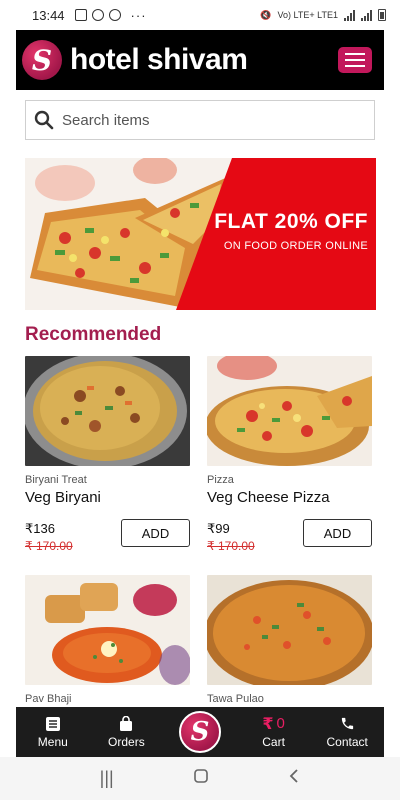  I want to click on biryani-image, so click(107, 411).